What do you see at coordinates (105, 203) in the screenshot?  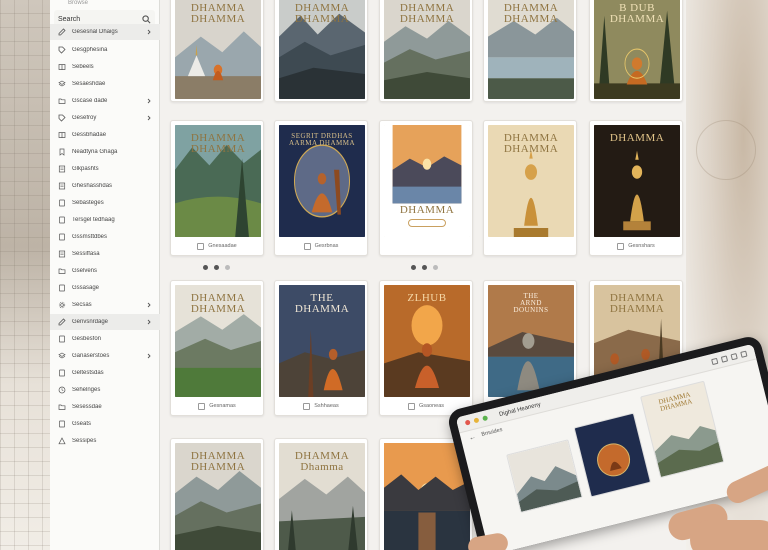 I see `sidebar-item: Sebasteges` at bounding box center [105, 203].